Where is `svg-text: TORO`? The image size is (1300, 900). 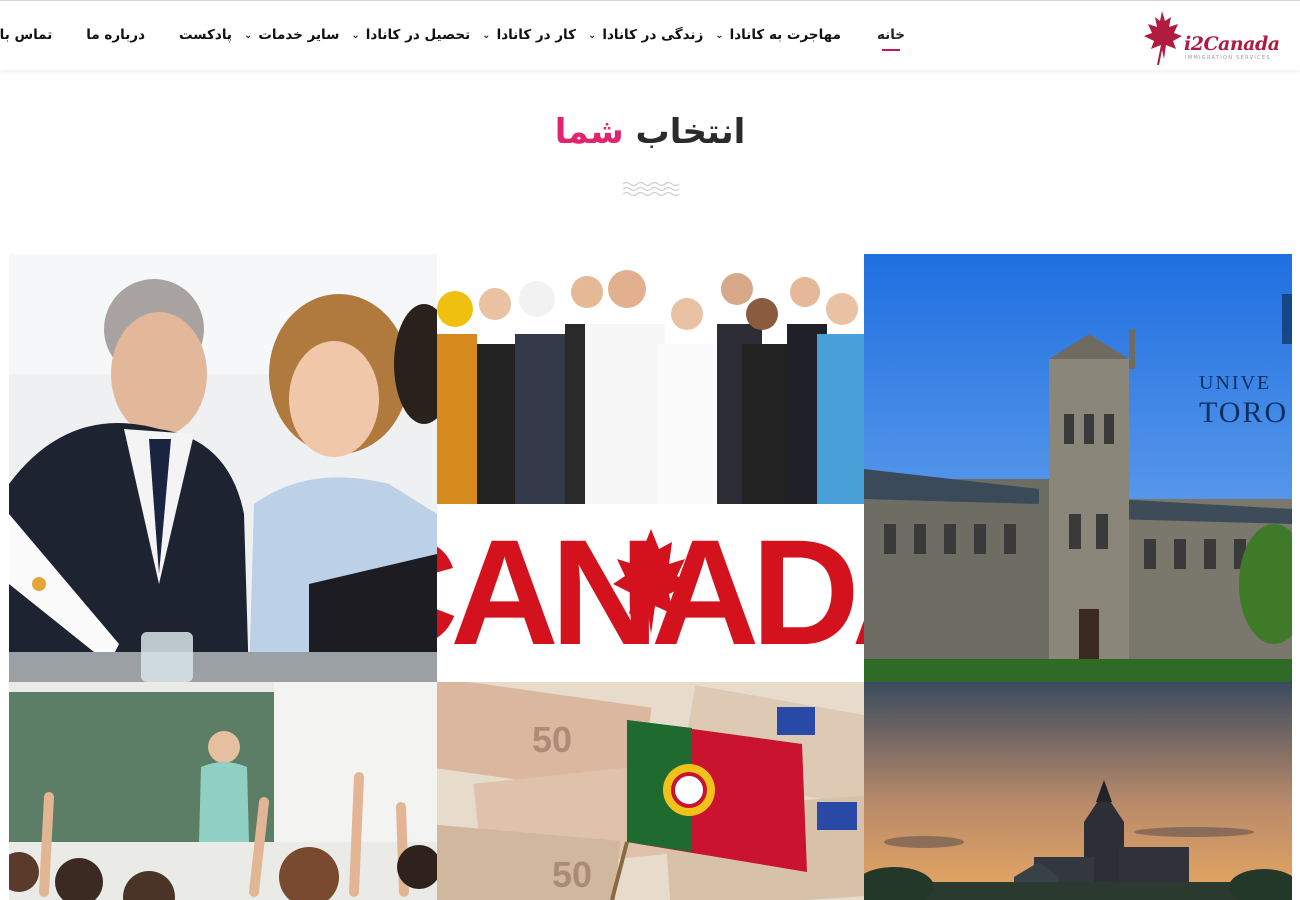 svg-text: TORO is located at coordinates (1243, 412).